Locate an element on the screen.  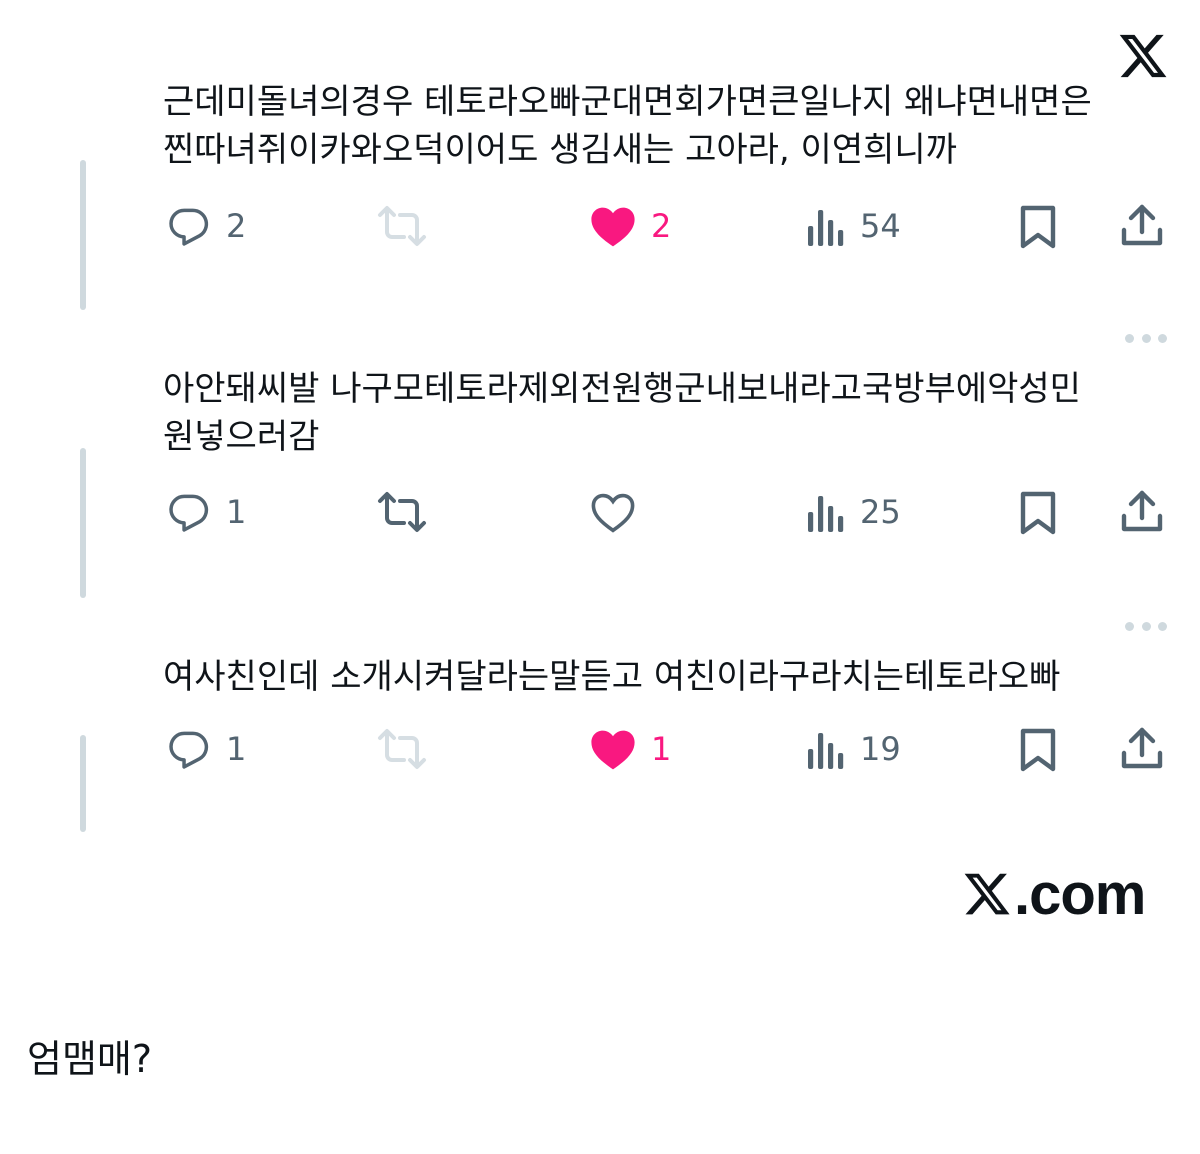
like-count: 1 is located at coordinates (661, 749).